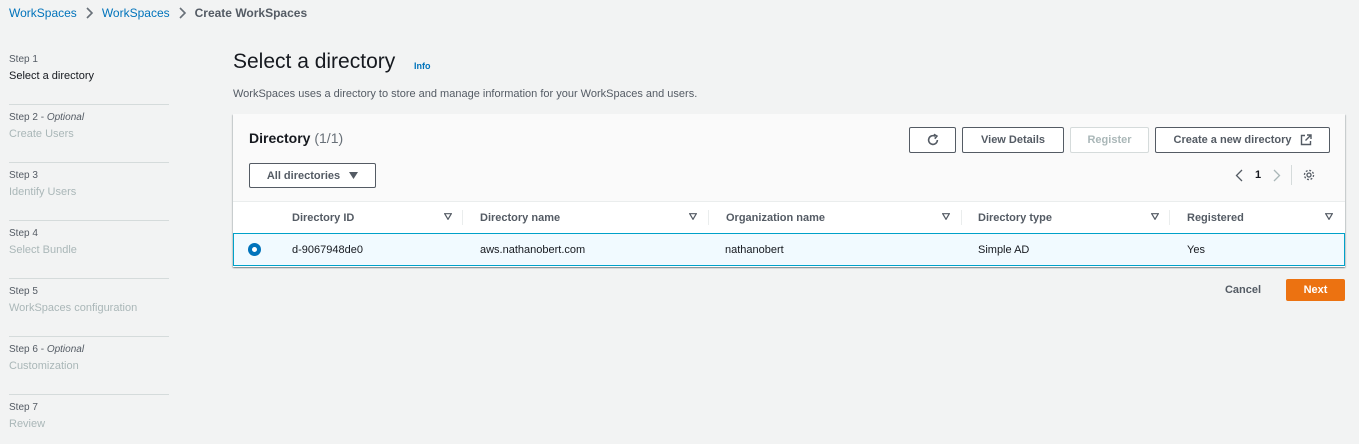 This screenshot has width=1359, height=444. I want to click on pagination: 1, so click(1275, 175).